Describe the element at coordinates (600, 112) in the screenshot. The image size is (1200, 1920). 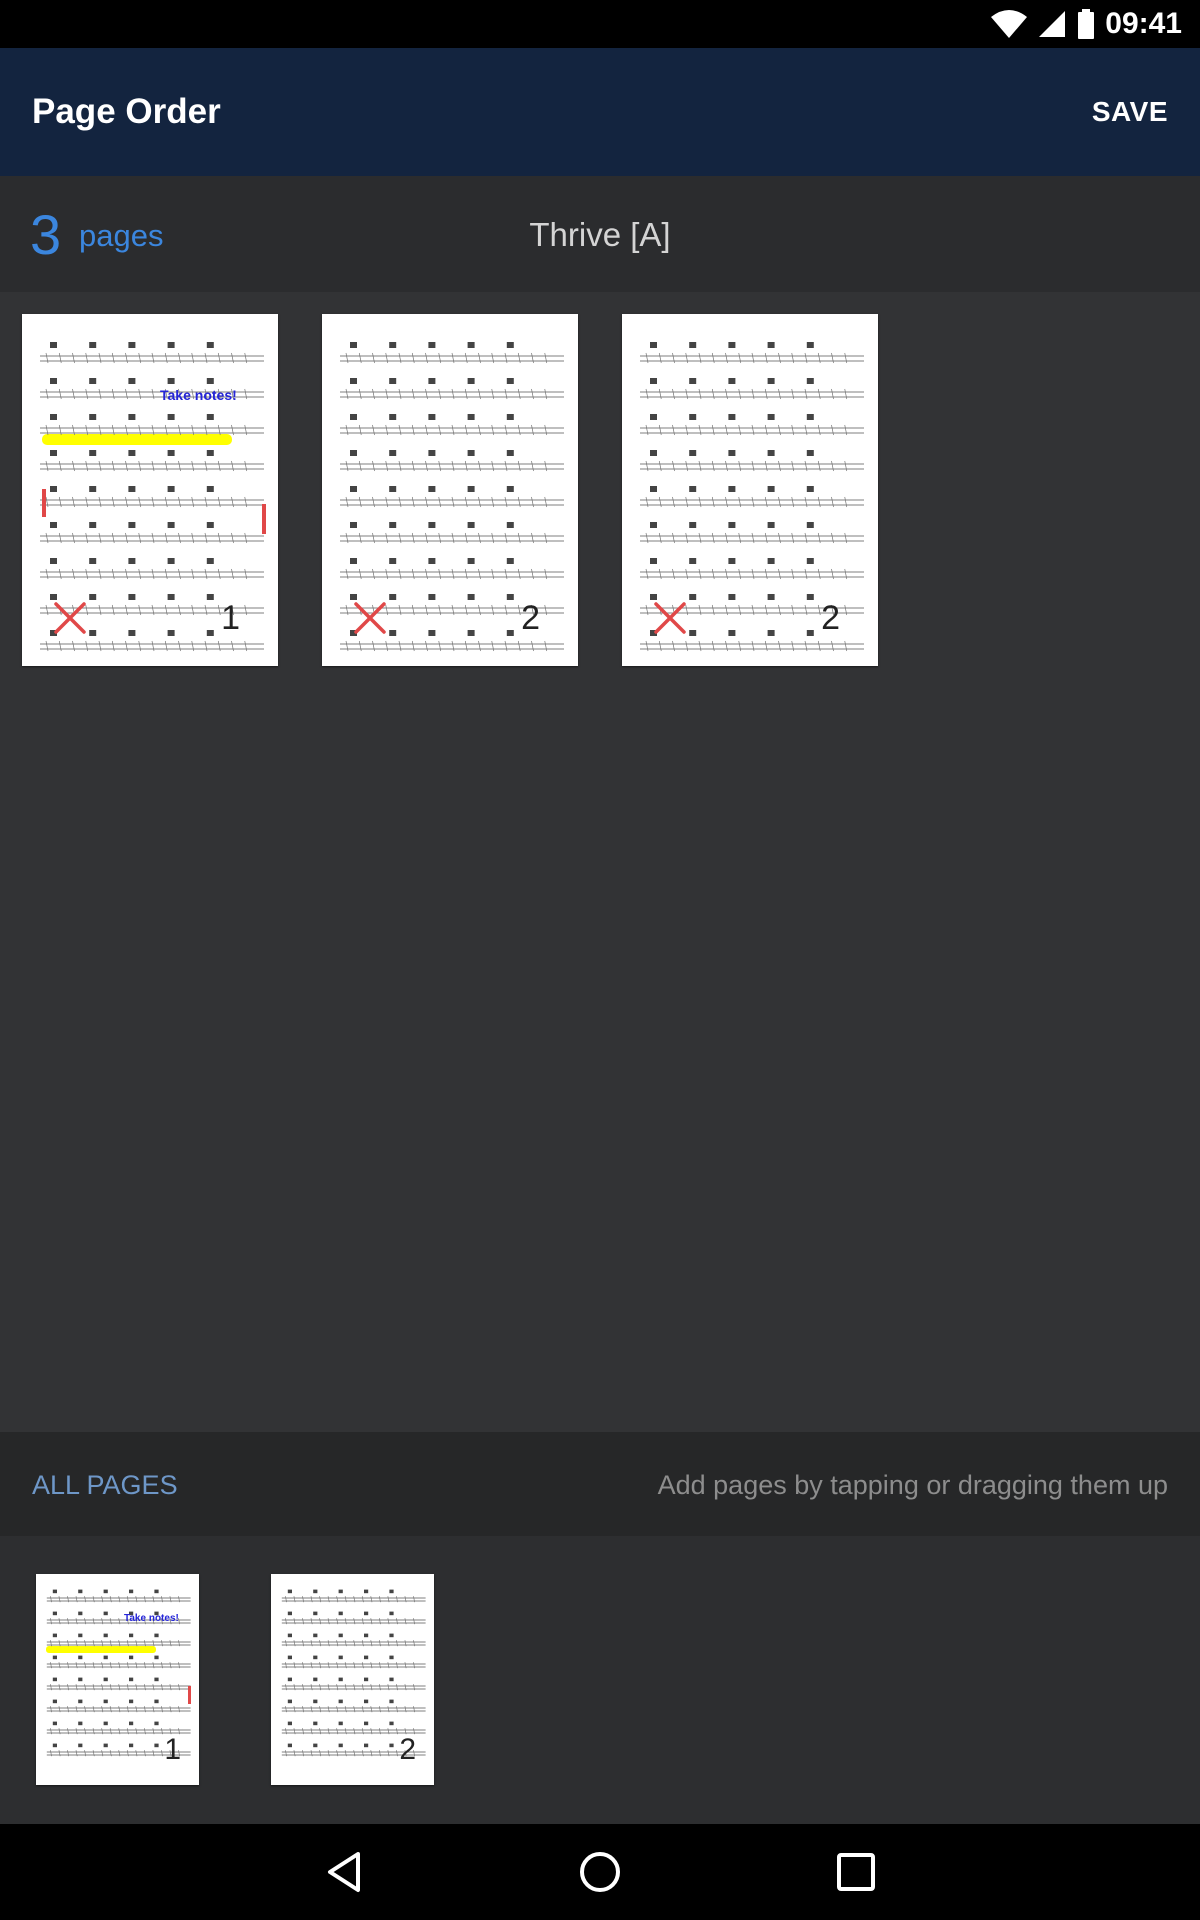
I see `app-bar: Page Order SAVE` at that location.